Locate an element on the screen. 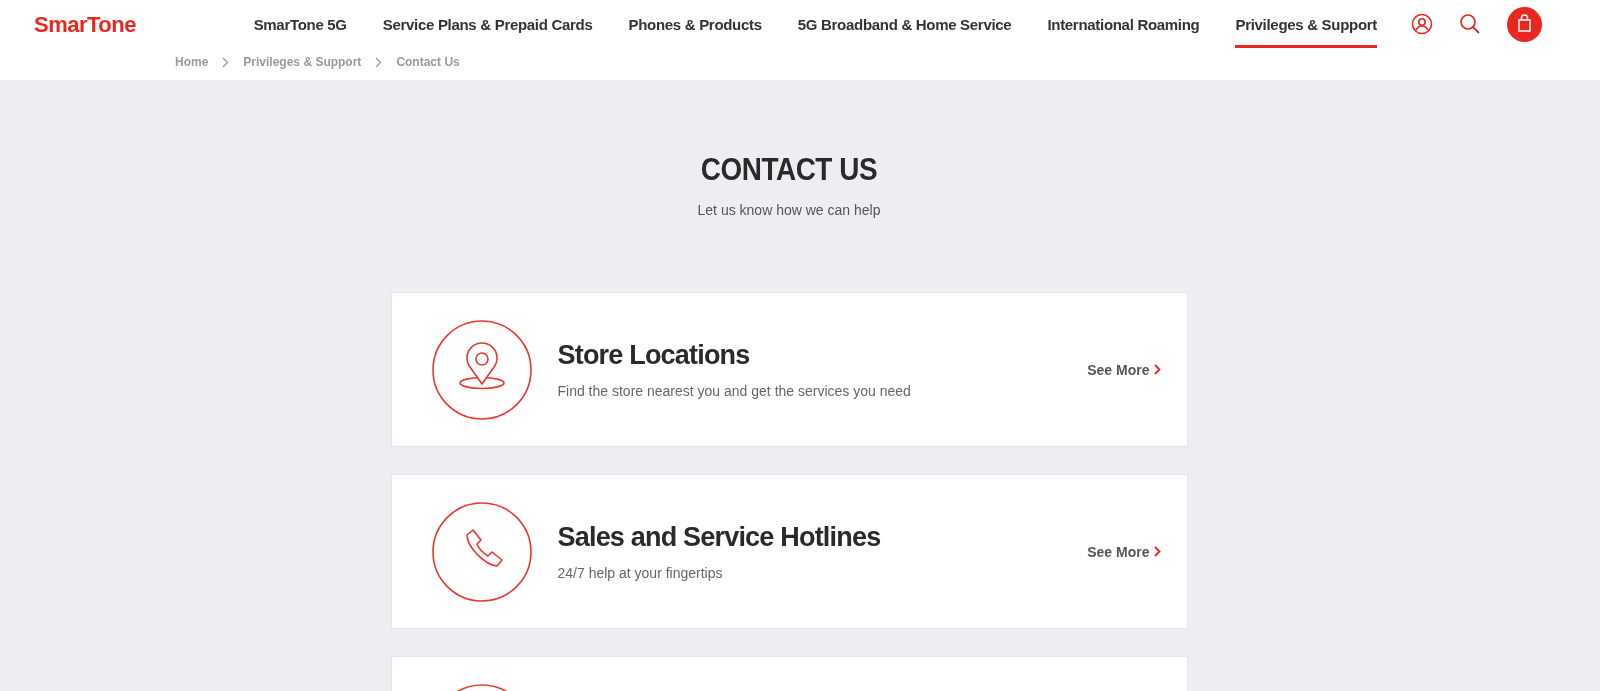 The height and width of the screenshot is (691, 1600). contact-card: Sales and Service Hotlines 24/7 help at your fingertips See More is located at coordinates (789, 551).